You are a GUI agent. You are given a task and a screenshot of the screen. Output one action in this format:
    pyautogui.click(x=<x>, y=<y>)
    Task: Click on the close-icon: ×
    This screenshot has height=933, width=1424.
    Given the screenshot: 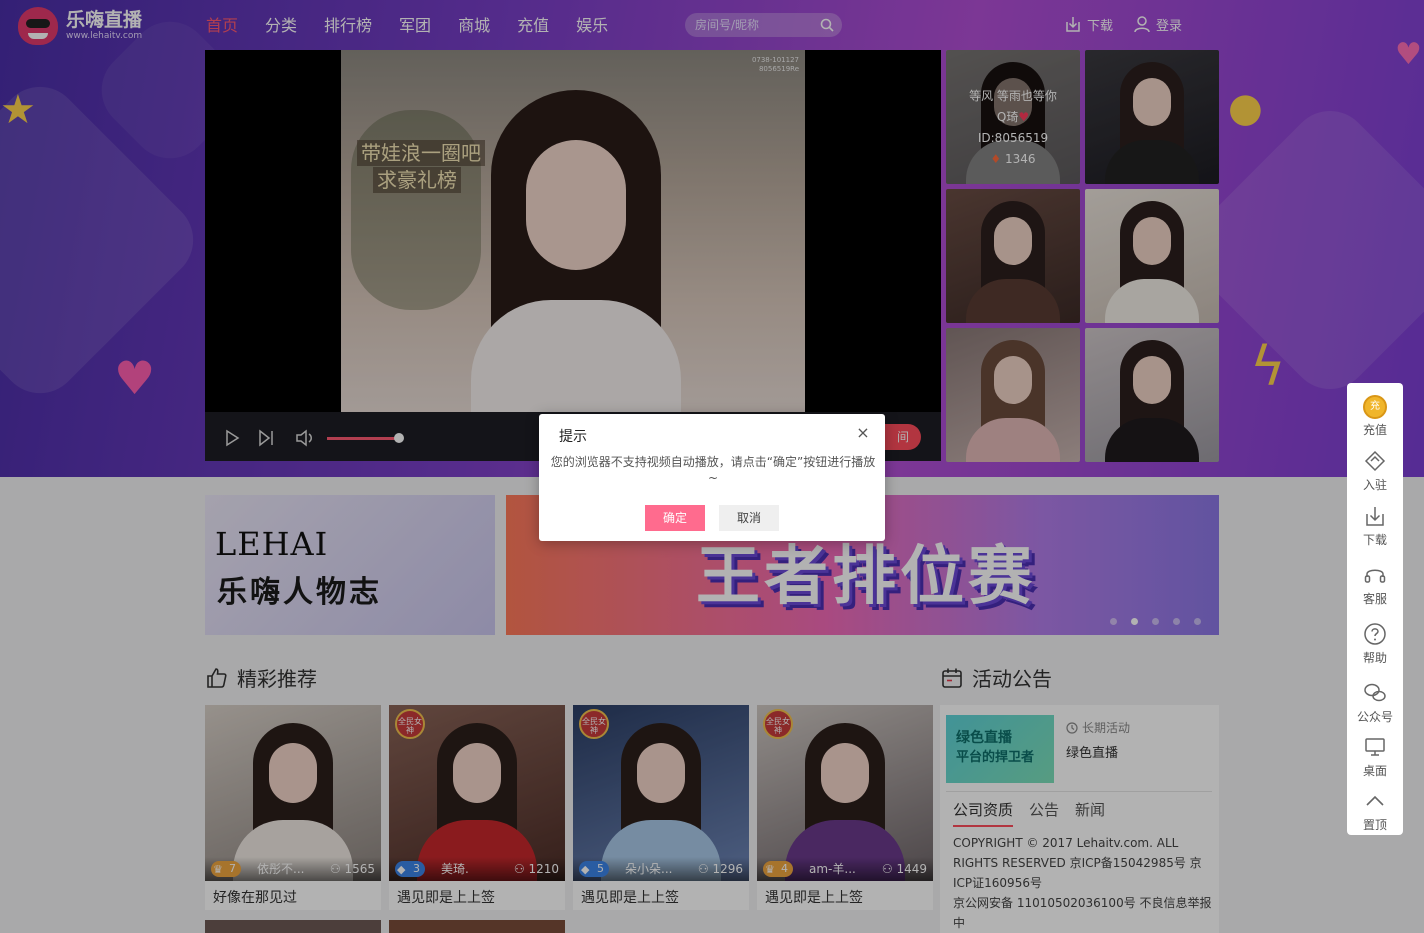 What is the action you would take?
    pyautogui.click(x=863, y=433)
    